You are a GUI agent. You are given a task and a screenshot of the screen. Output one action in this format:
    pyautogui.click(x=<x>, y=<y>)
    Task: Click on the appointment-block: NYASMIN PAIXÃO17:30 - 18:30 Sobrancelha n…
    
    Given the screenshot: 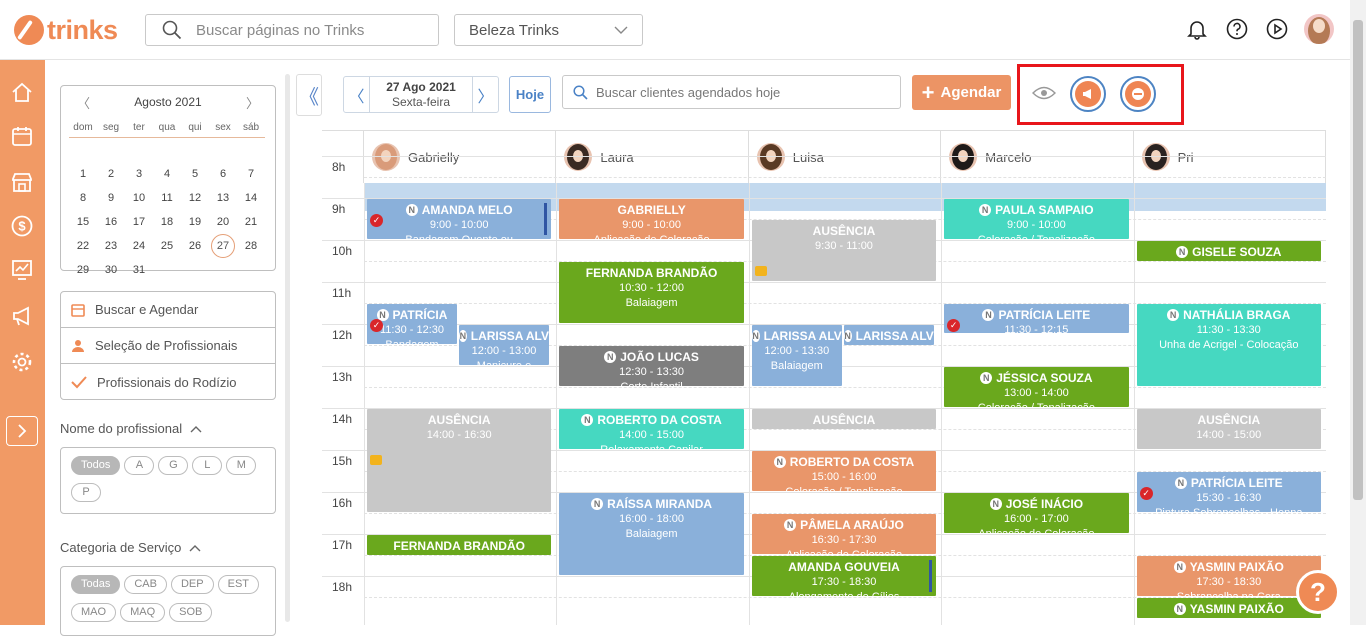 What is the action you would take?
    pyautogui.click(x=1228, y=575)
    